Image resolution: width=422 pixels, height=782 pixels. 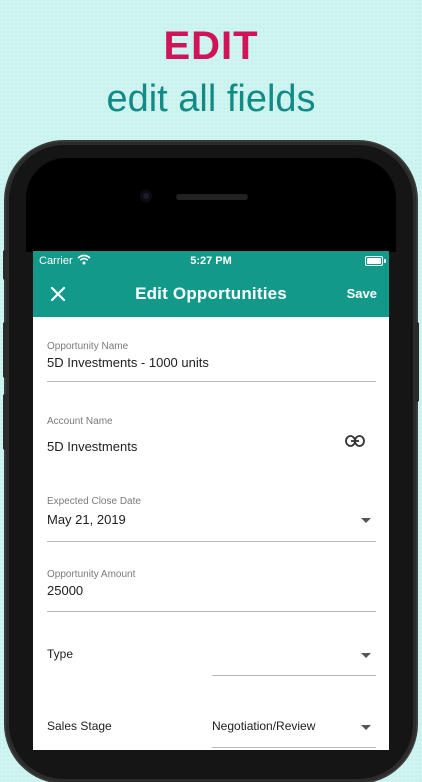 I want to click on account-name-value: 5D Investments, so click(x=92, y=446).